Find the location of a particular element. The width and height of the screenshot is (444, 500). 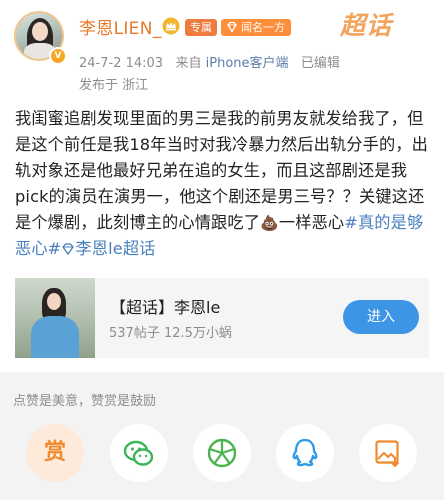

share-wechat-button is located at coordinates (139, 453).